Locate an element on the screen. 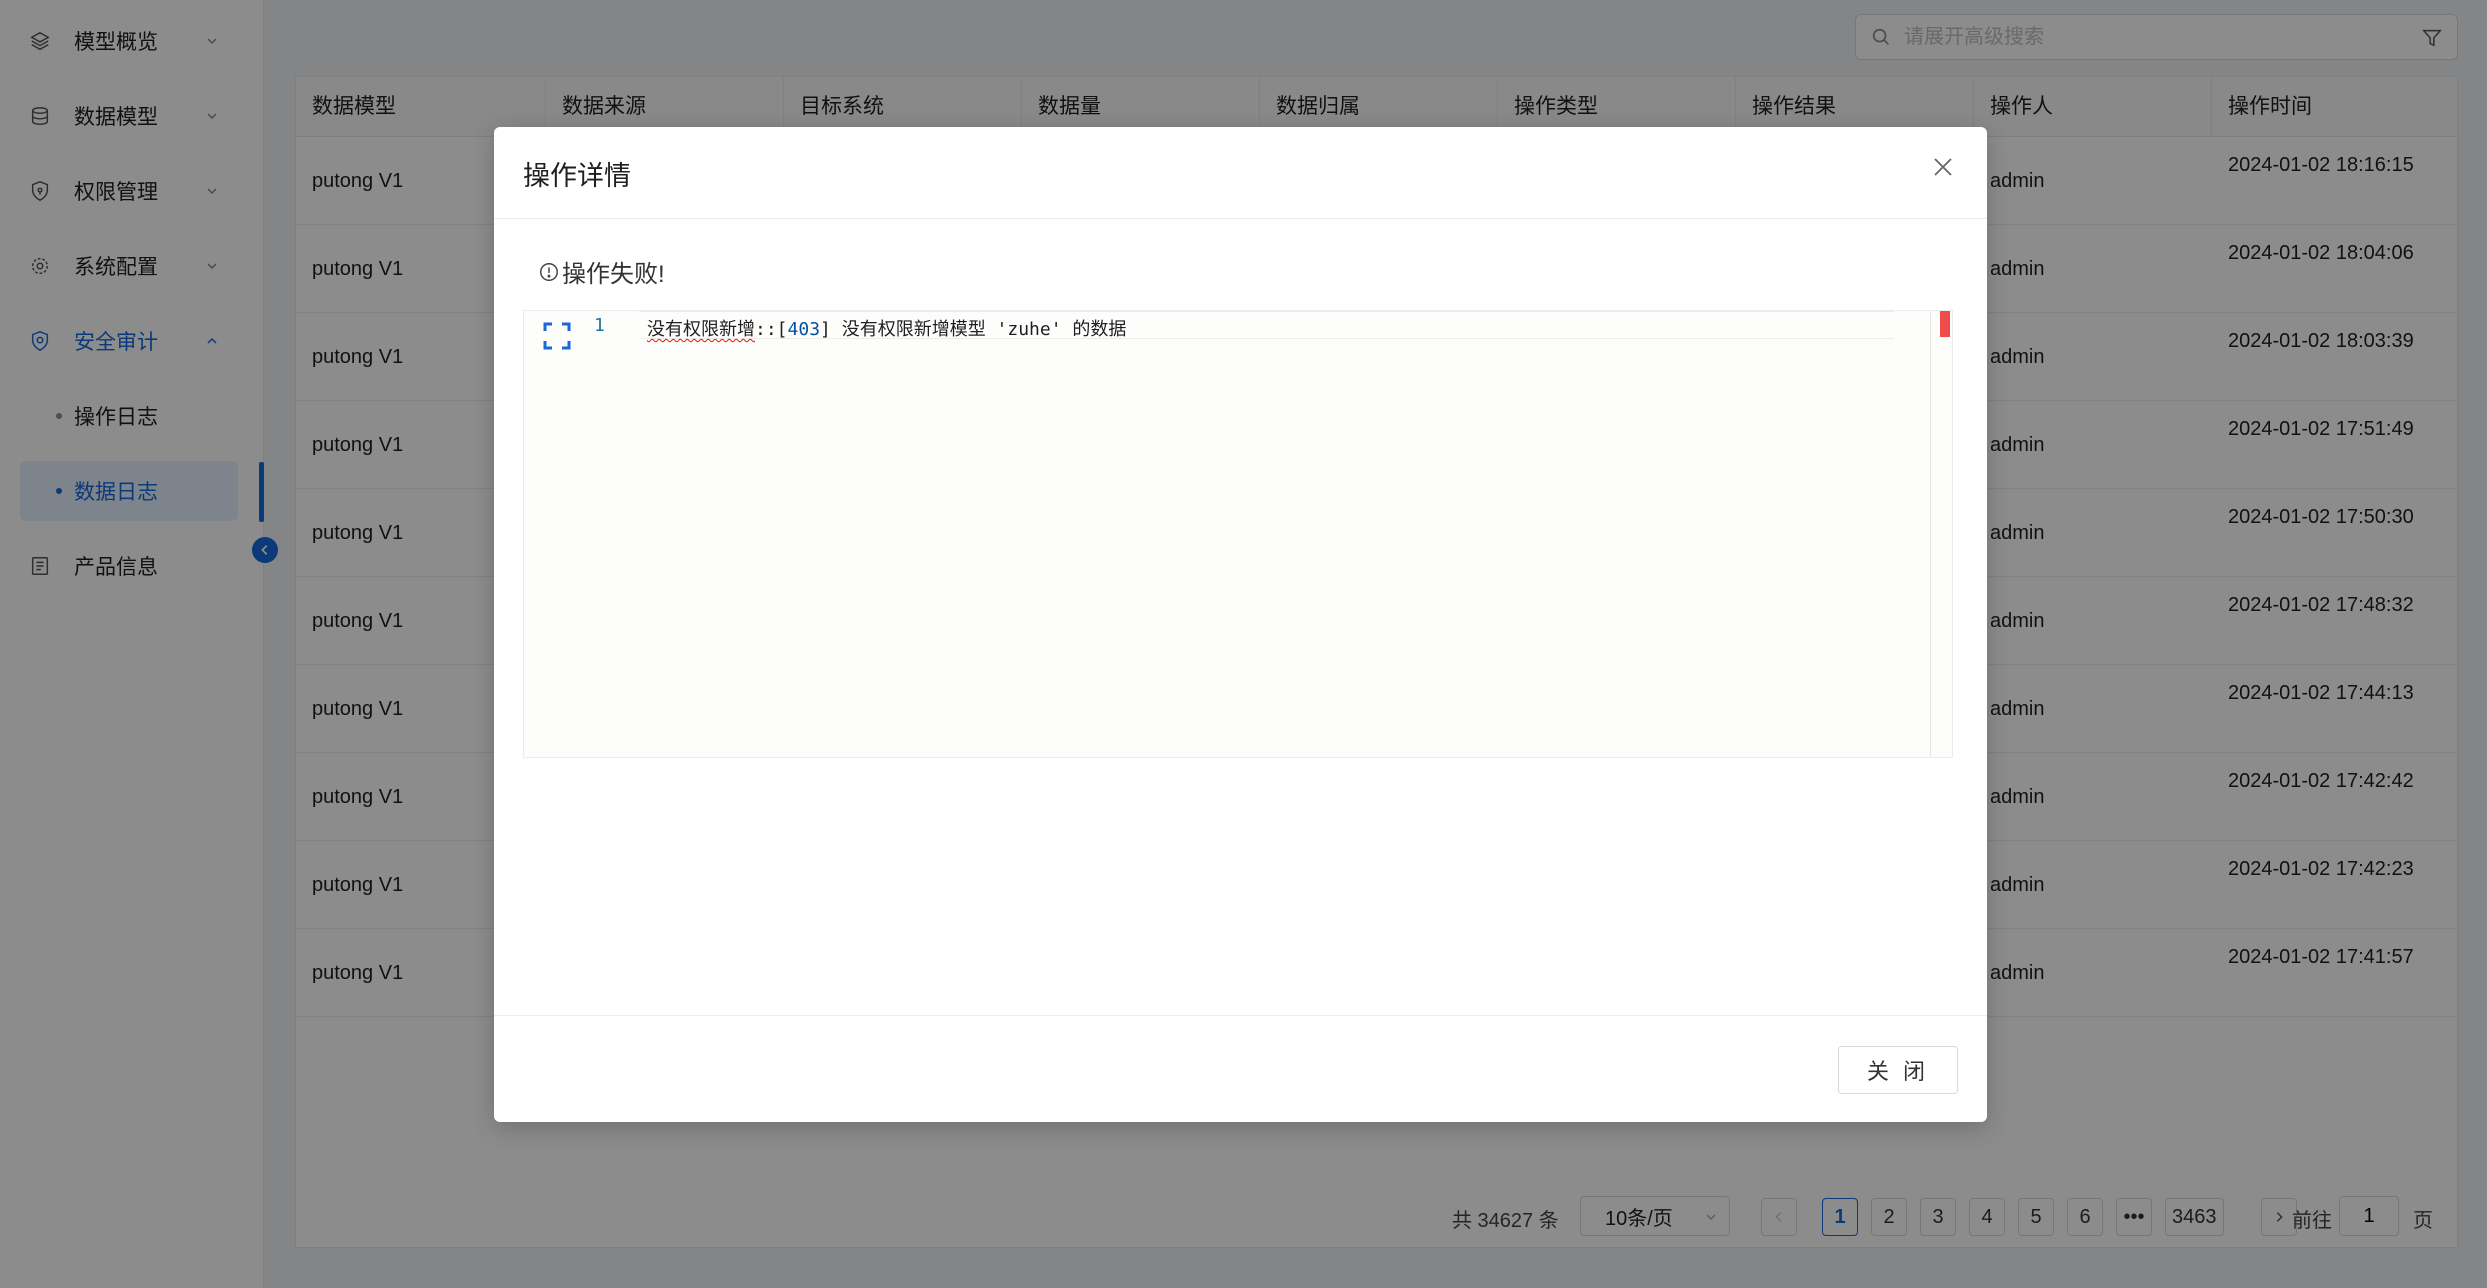 This screenshot has height=1288, width=2487. close-icon is located at coordinates (1944, 168).